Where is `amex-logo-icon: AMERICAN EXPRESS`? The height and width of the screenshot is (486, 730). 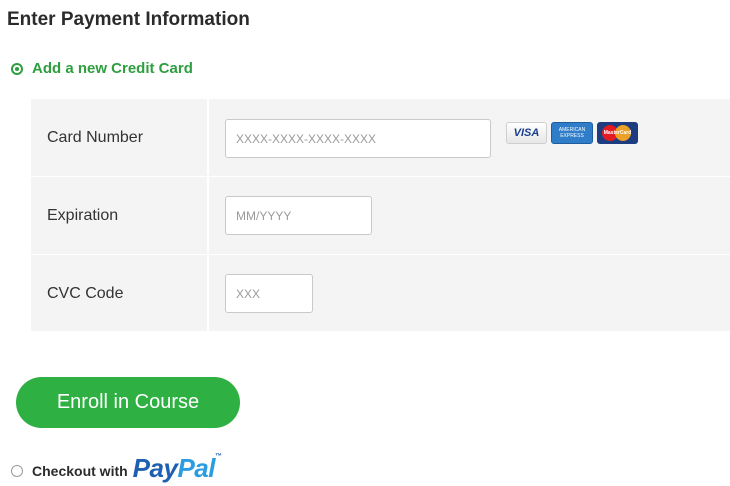 amex-logo-icon: AMERICAN EXPRESS is located at coordinates (572, 133).